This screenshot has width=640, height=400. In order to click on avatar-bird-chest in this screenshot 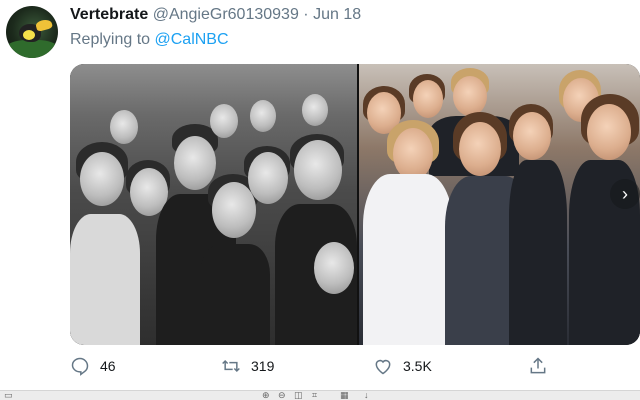, I will do `click(29, 35)`.